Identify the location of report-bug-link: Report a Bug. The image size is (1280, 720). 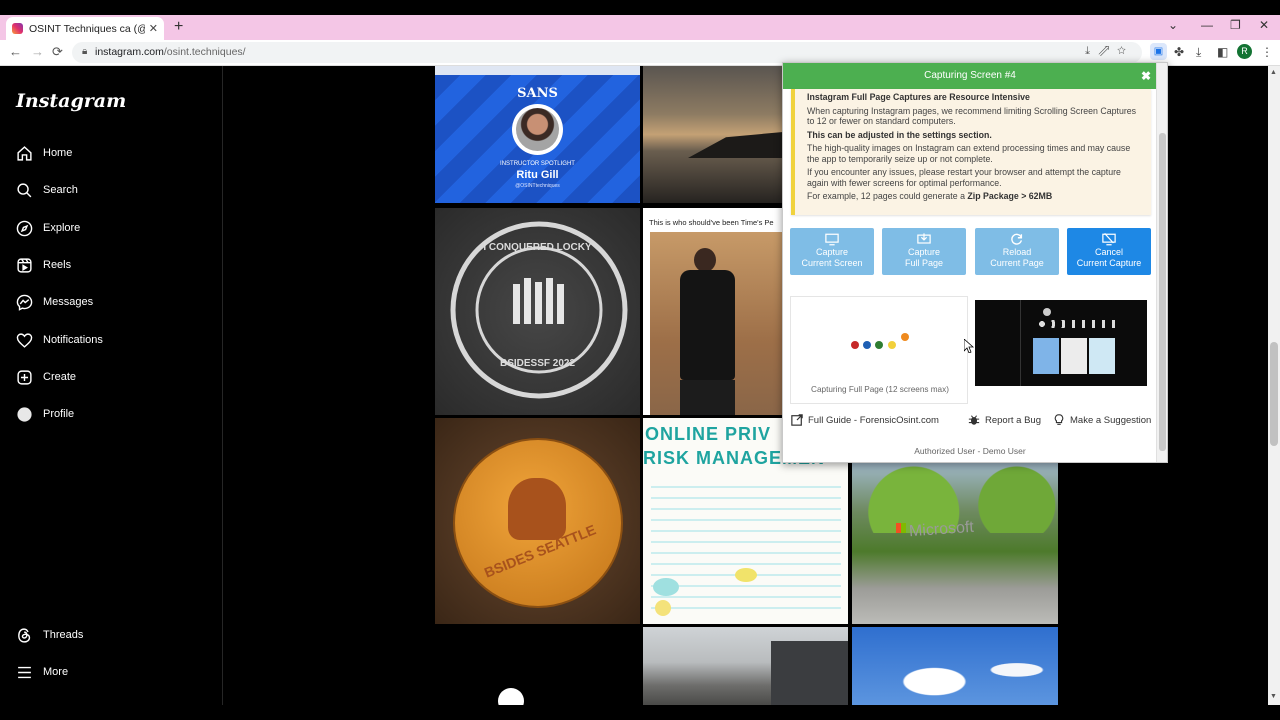
(1004, 420).